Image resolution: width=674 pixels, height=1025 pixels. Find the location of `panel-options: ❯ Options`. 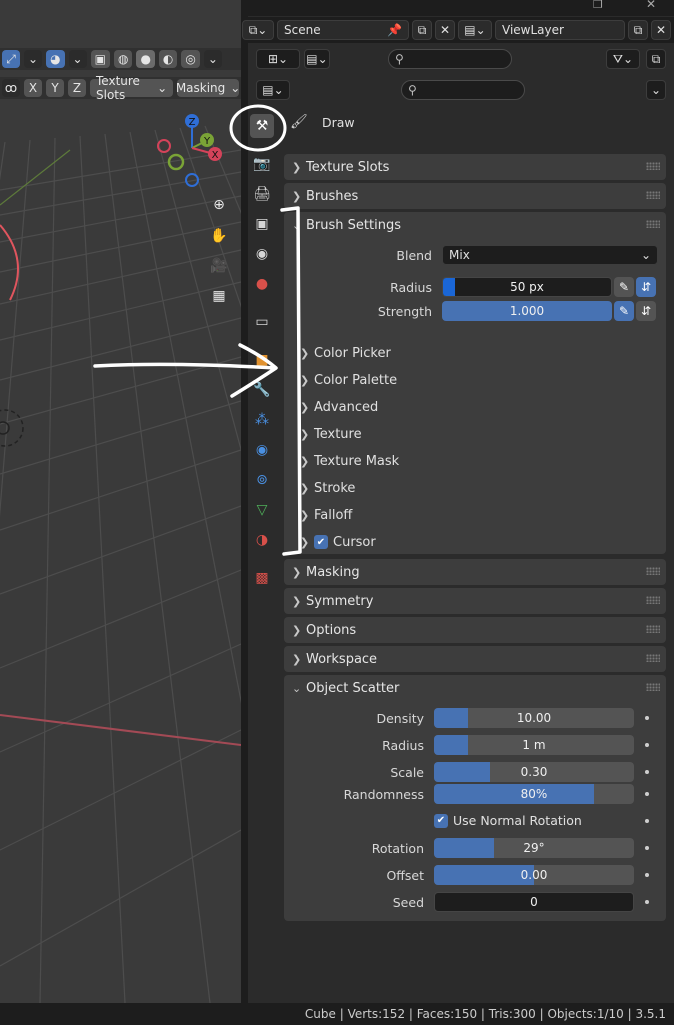

panel-options: ❯ Options is located at coordinates (475, 630).